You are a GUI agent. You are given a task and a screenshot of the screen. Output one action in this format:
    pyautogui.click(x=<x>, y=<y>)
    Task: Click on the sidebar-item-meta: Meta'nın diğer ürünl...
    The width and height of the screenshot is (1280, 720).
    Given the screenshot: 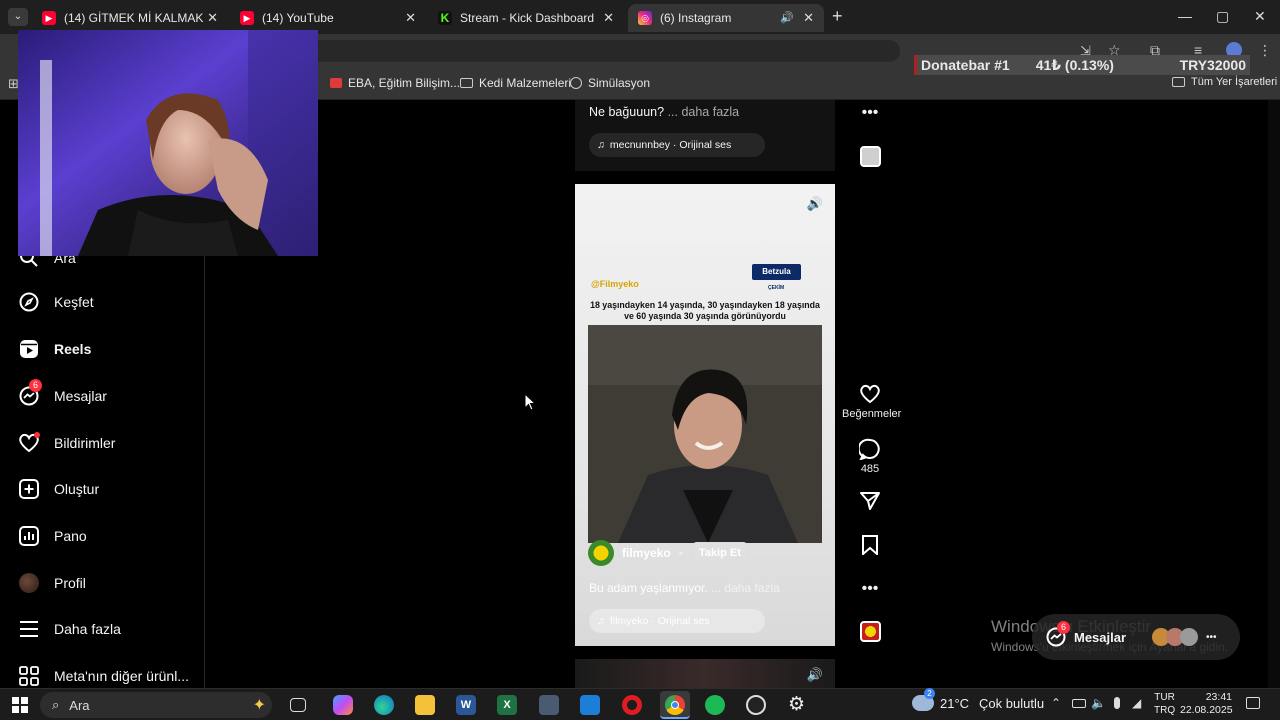 What is the action you would take?
    pyautogui.click(x=103, y=676)
    